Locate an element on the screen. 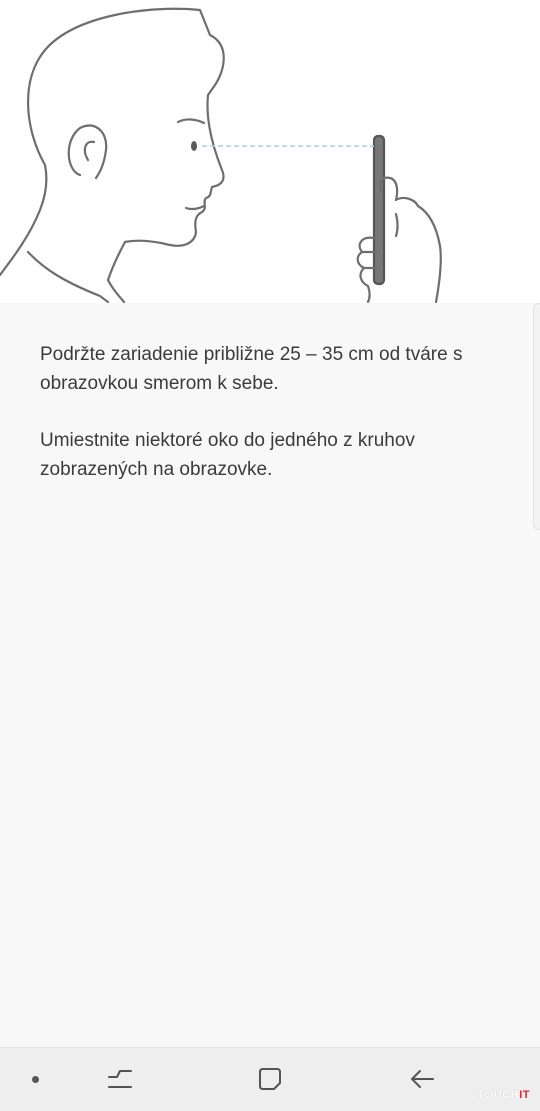 This screenshot has height=1111, width=540. back-arrow-icon is located at coordinates (422, 1079).